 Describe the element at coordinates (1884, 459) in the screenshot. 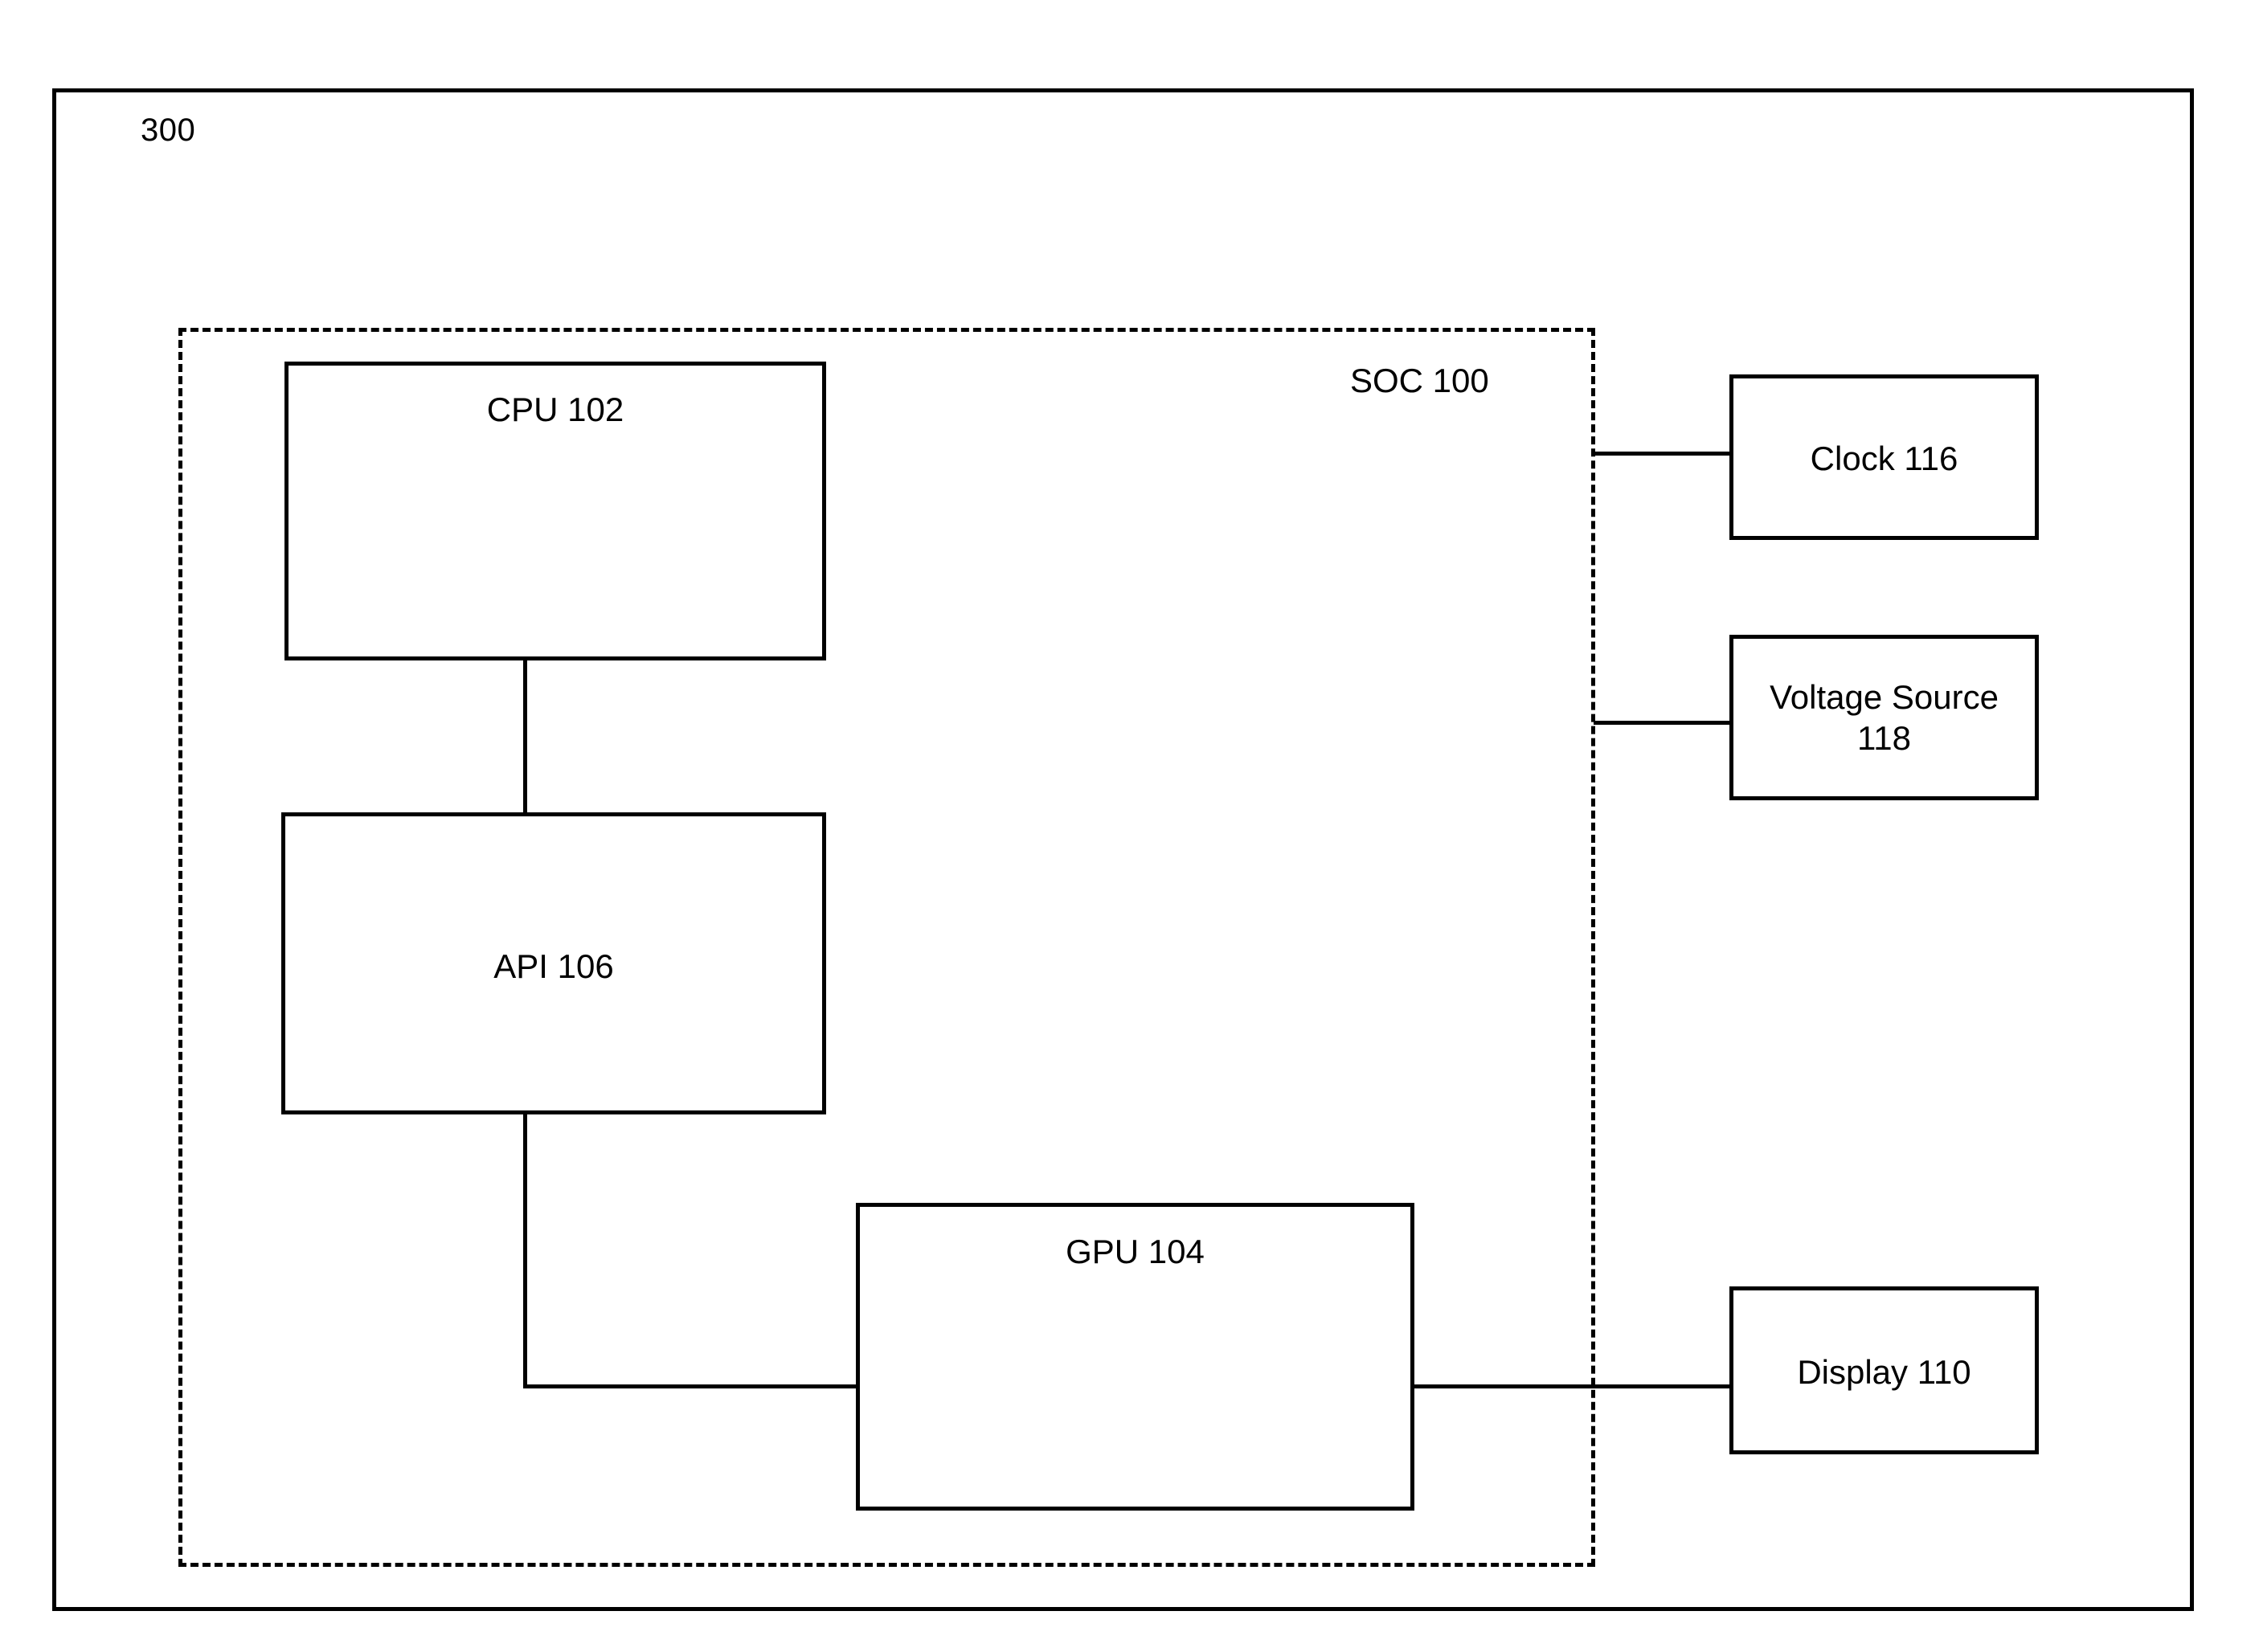

I see `block-clock-label: Clock 116` at that location.